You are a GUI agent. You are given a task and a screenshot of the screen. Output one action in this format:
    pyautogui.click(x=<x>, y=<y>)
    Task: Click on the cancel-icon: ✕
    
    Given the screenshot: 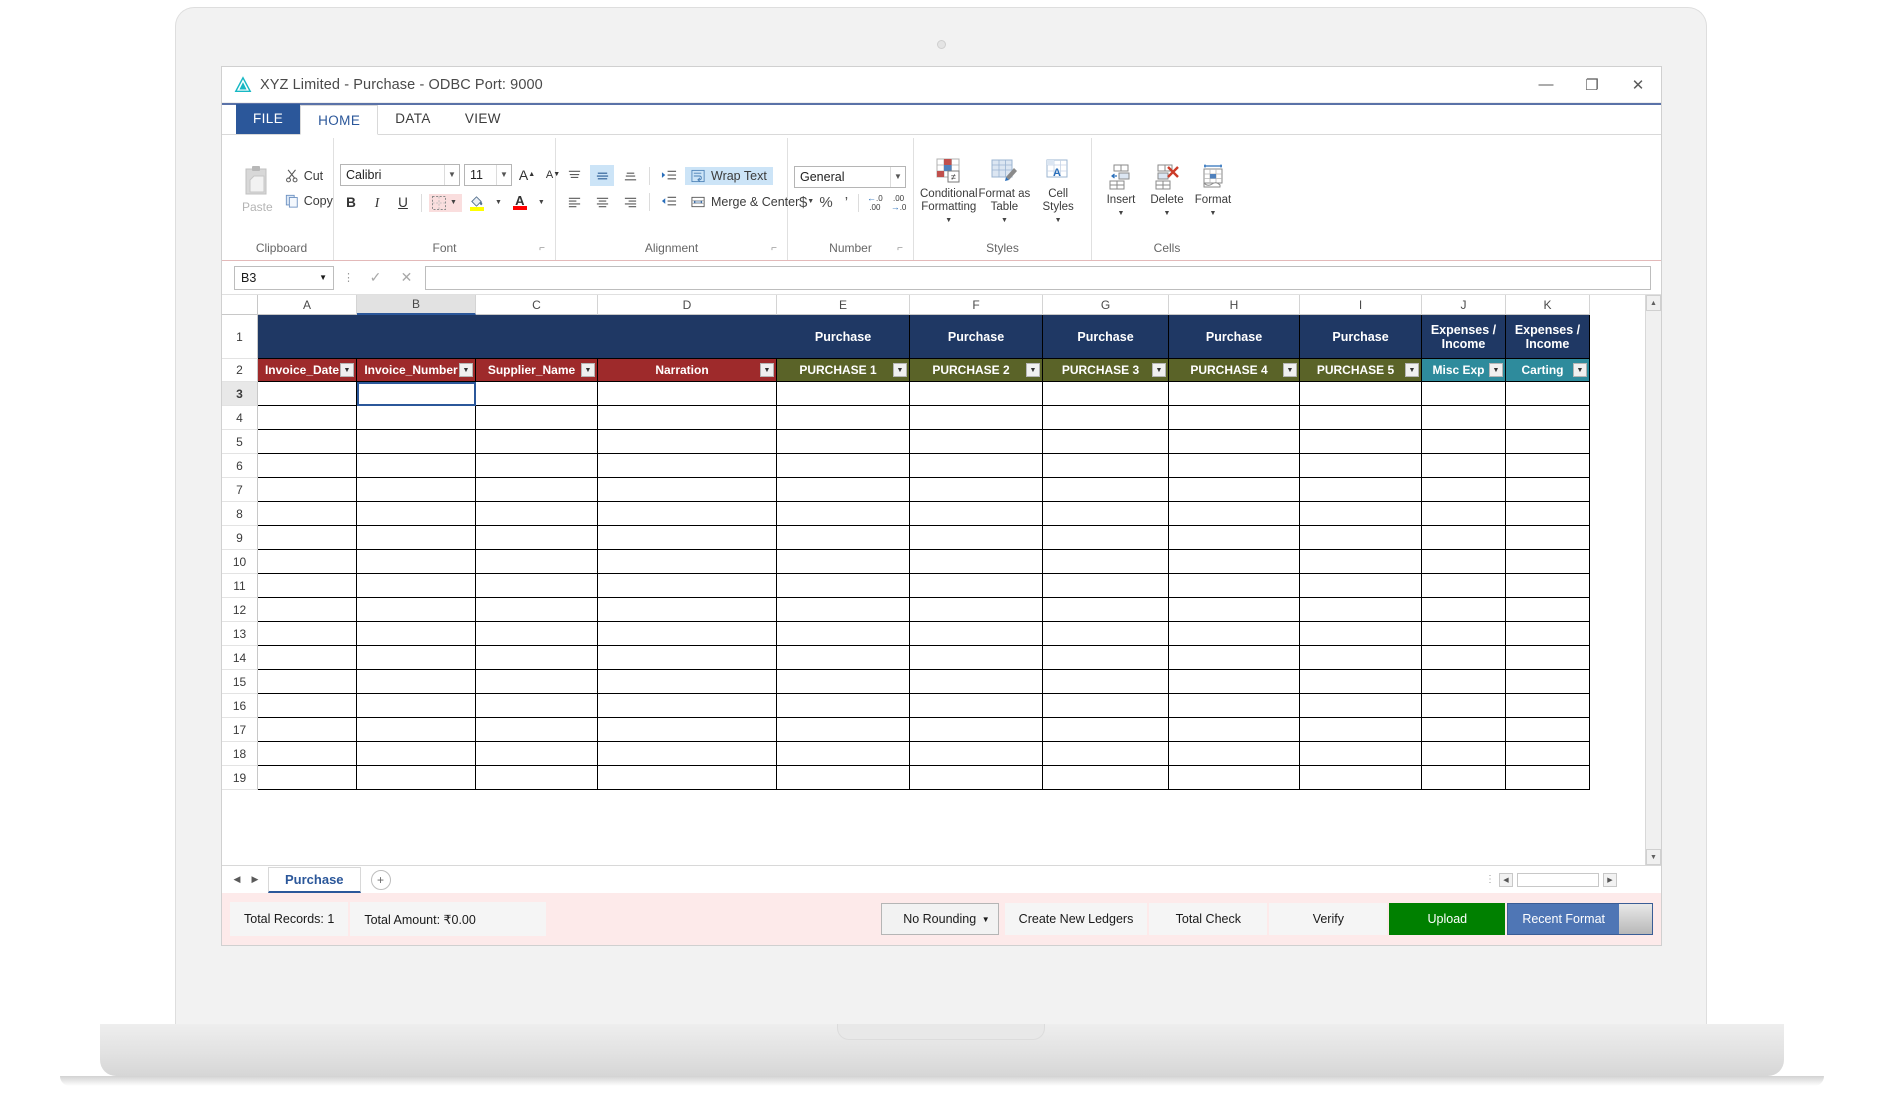 What is the action you would take?
    pyautogui.click(x=406, y=278)
    